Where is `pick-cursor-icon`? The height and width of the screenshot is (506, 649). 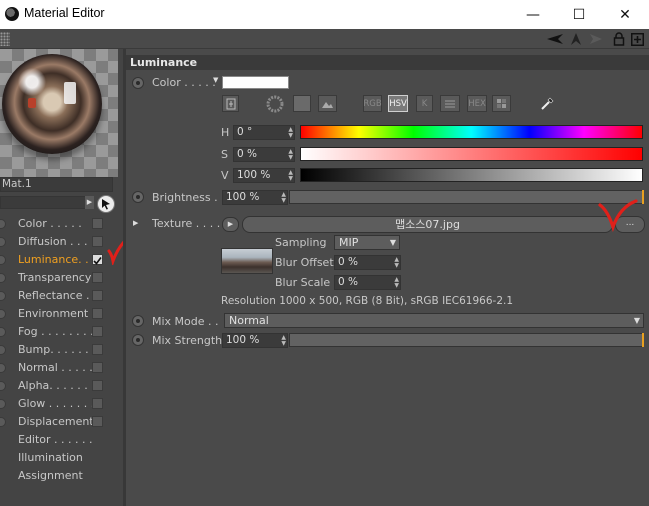
pick-cursor-icon is located at coordinates (106, 204).